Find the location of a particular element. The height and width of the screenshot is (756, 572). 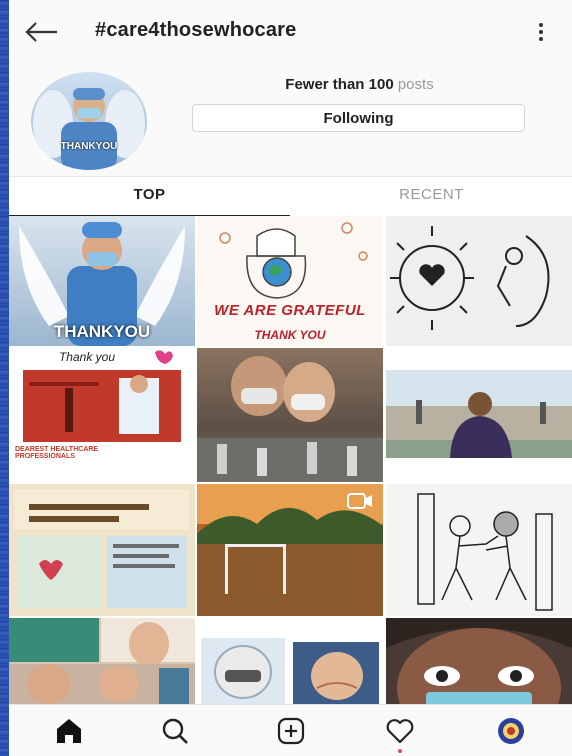

following-button: Following is located at coordinates (358, 118).